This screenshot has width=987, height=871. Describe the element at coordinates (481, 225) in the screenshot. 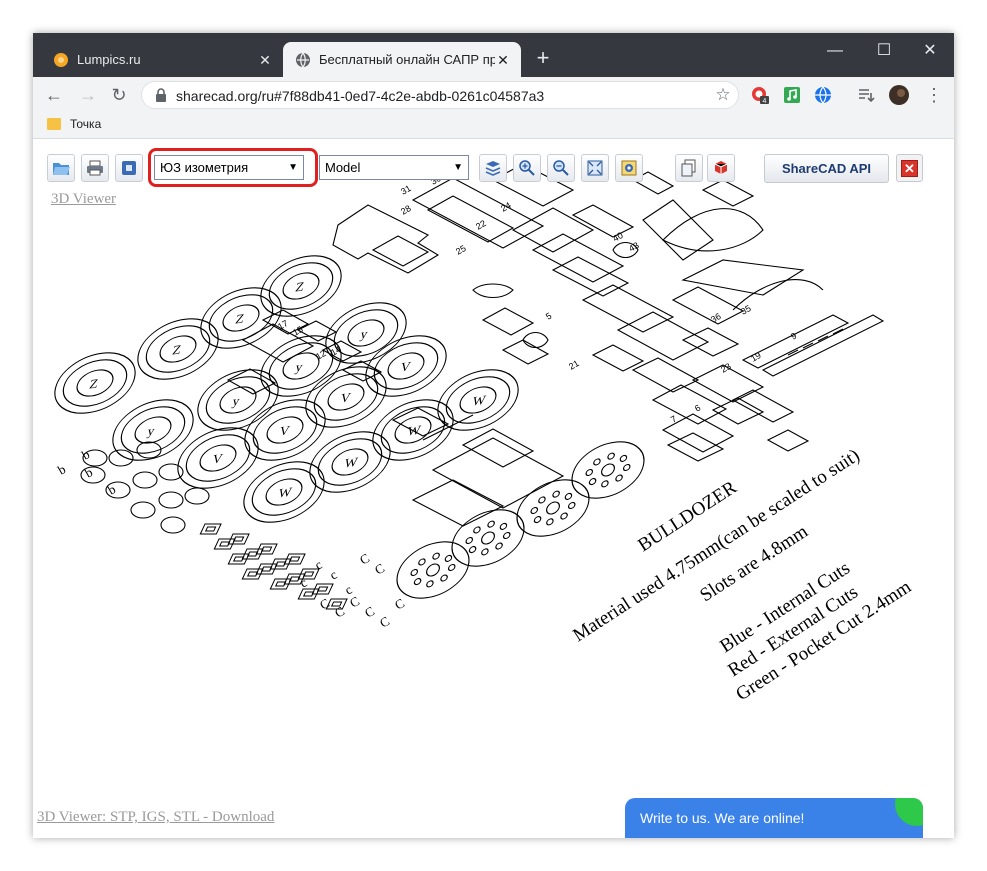

I see `part-number: 22` at that location.